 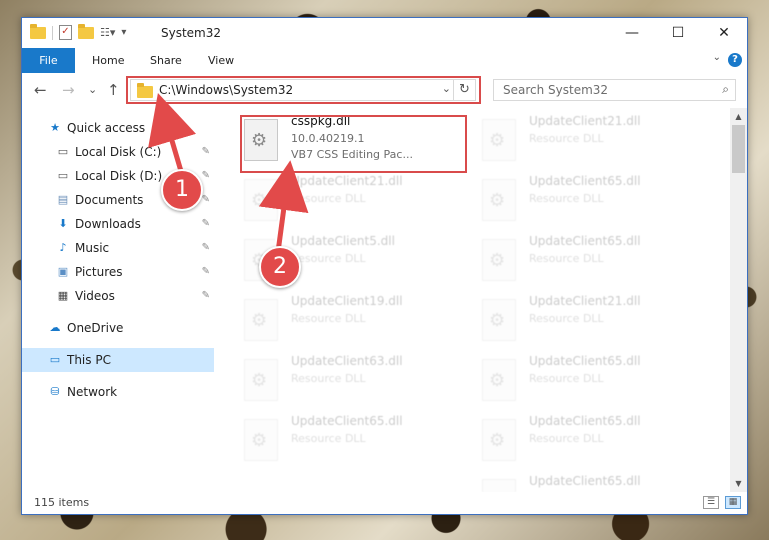 What do you see at coordinates (738, 483) in the screenshot?
I see `scroll-down-icon: ▼` at bounding box center [738, 483].